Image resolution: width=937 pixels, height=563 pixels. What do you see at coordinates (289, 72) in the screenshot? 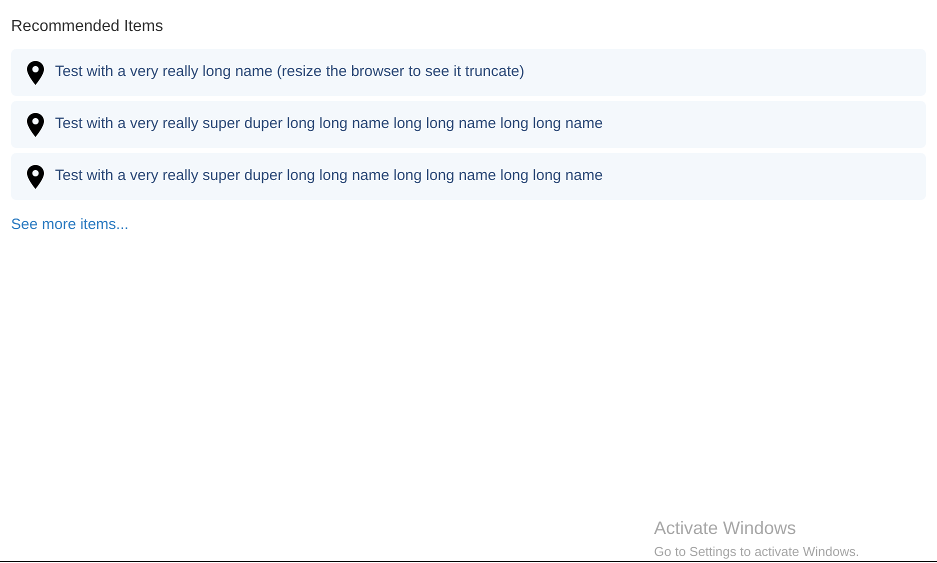
I see `item-label: Test with a very really long name (resize the browser to see it truncate)` at bounding box center [289, 72].